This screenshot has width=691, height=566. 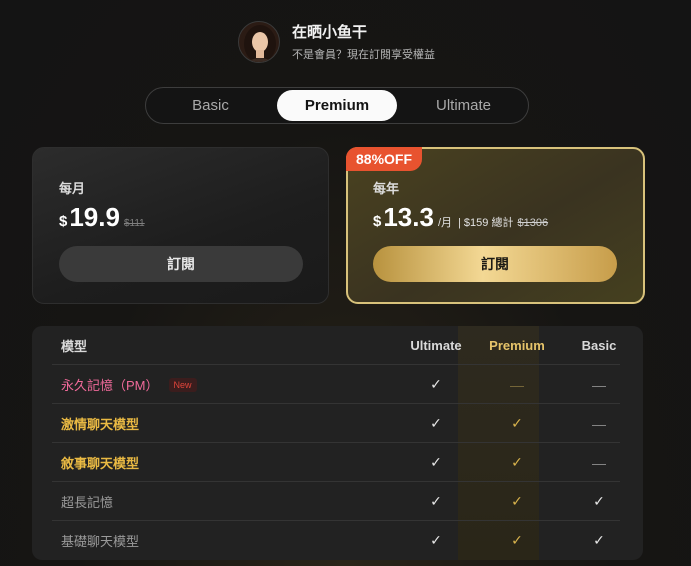 I want to click on tab-basic: Basic, so click(x=210, y=105).